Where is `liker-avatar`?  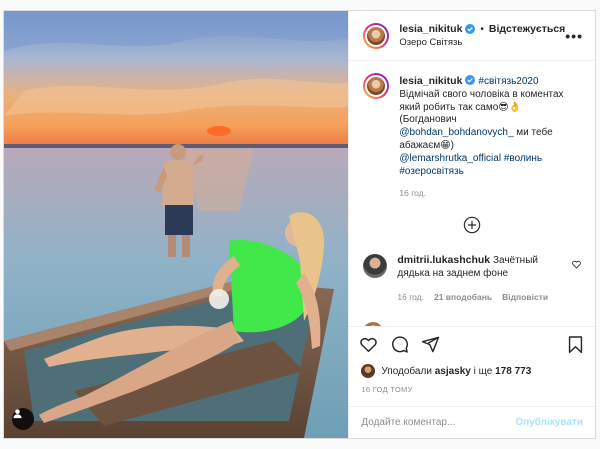
liker-avatar is located at coordinates (368, 371).